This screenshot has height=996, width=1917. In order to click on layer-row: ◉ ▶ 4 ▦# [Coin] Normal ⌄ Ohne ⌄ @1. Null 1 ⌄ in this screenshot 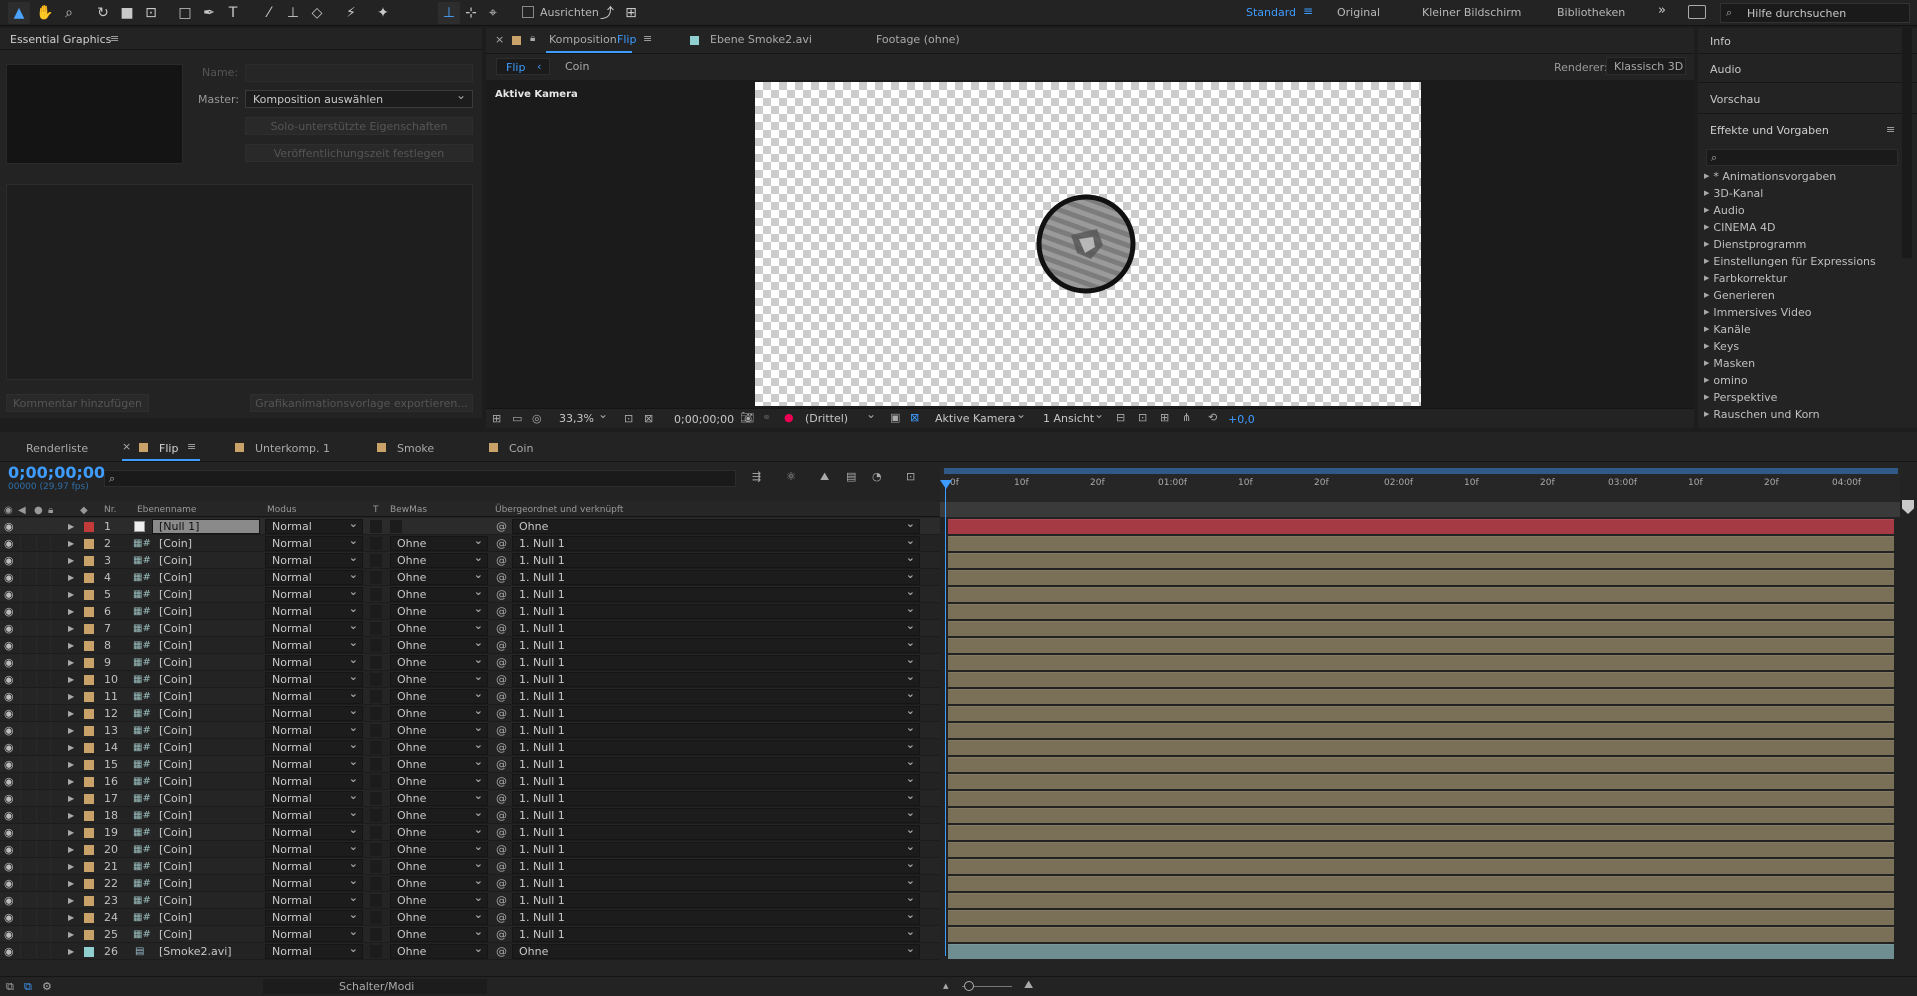, I will do `click(958, 577)`.